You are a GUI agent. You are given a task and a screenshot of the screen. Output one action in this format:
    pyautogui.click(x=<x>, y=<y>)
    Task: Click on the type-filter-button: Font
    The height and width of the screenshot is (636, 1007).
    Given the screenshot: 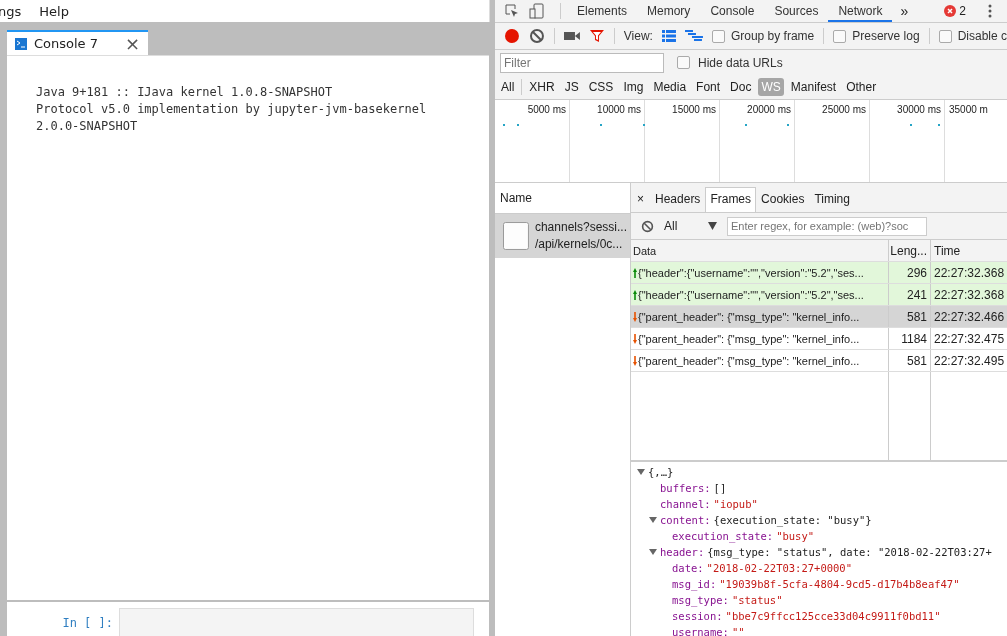 What is the action you would take?
    pyautogui.click(x=708, y=87)
    